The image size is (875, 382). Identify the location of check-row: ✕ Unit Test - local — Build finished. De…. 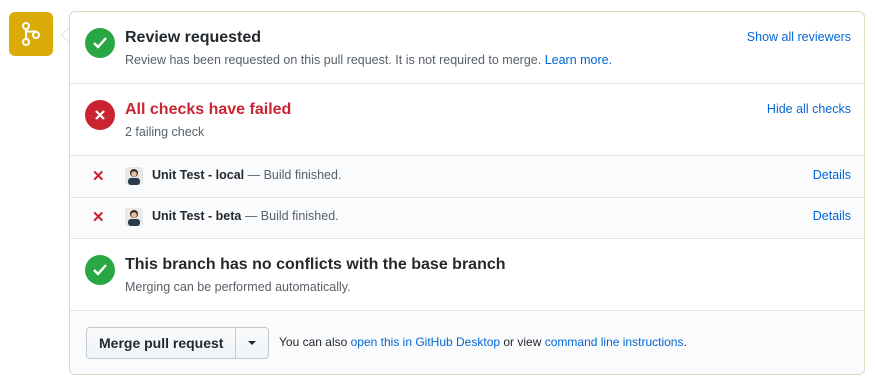
(467, 177).